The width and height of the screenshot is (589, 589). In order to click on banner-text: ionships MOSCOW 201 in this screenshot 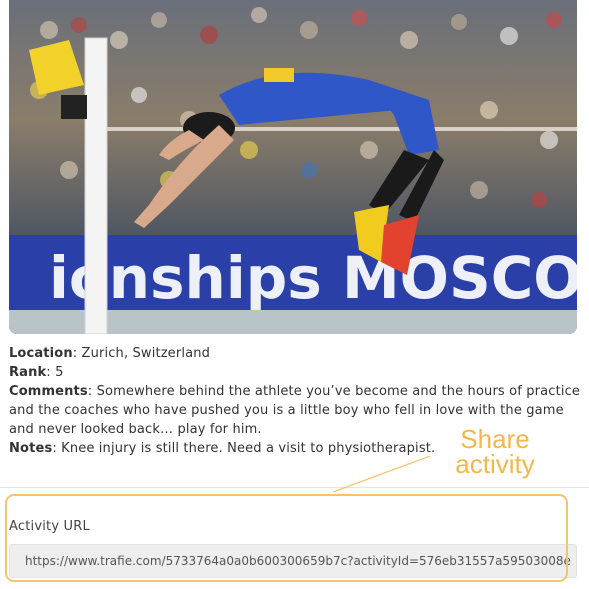, I will do `click(313, 278)`.